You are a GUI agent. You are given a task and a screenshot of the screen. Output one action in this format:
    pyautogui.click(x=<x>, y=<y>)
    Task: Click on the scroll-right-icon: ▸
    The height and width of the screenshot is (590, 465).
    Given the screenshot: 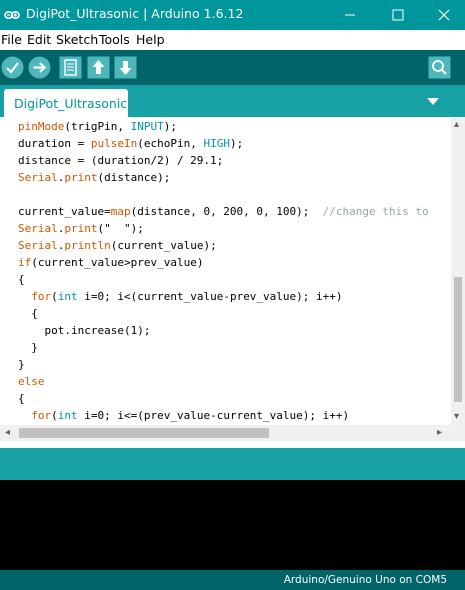 What is the action you would take?
    pyautogui.click(x=439, y=433)
    